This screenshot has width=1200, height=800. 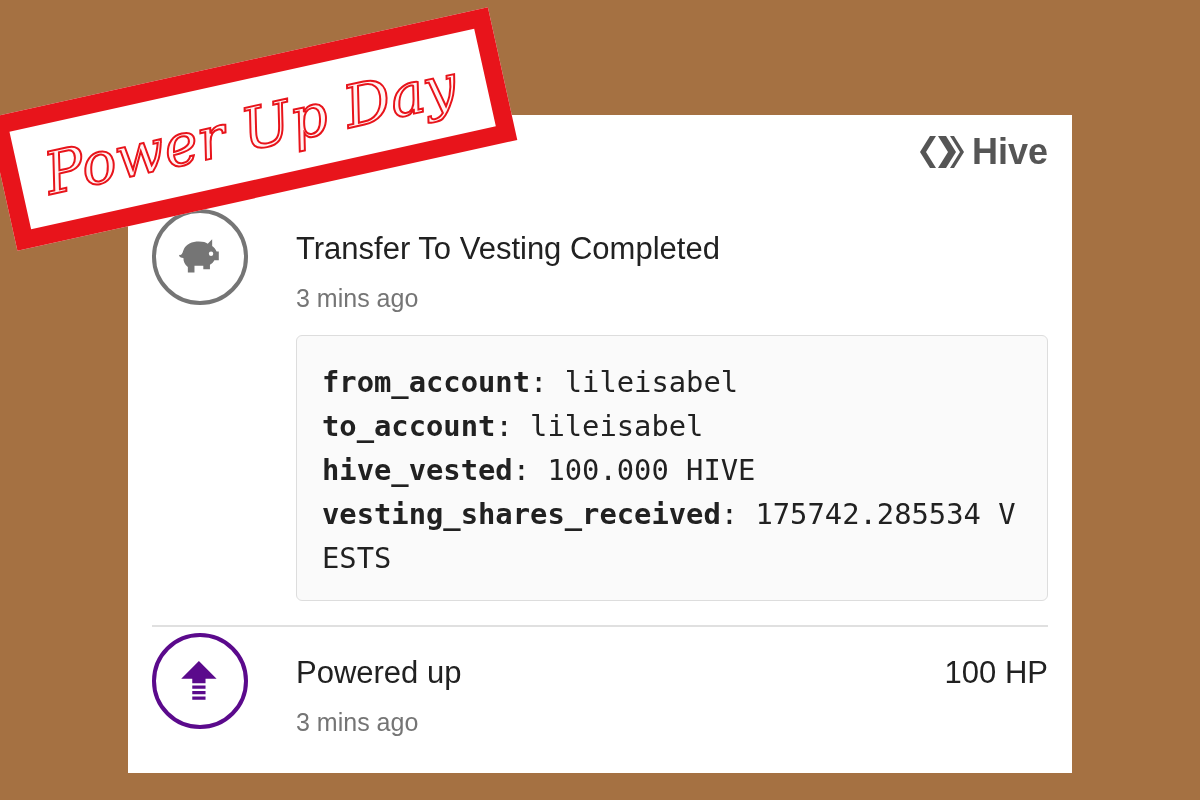 What do you see at coordinates (539, 470) in the screenshot?
I see `detail-line: hive_vested: 100.000 HIVE` at bounding box center [539, 470].